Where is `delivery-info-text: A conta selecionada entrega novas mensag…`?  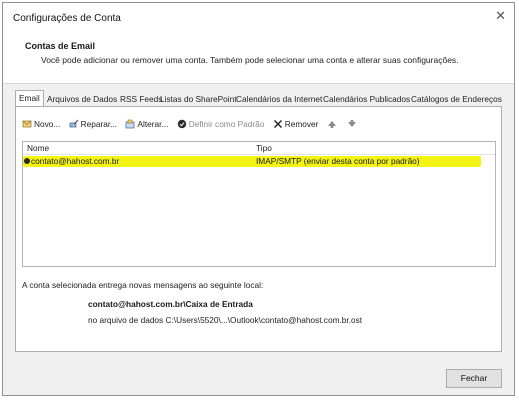
delivery-info-text: A conta selecionada entrega novas mensag… is located at coordinates (143, 285).